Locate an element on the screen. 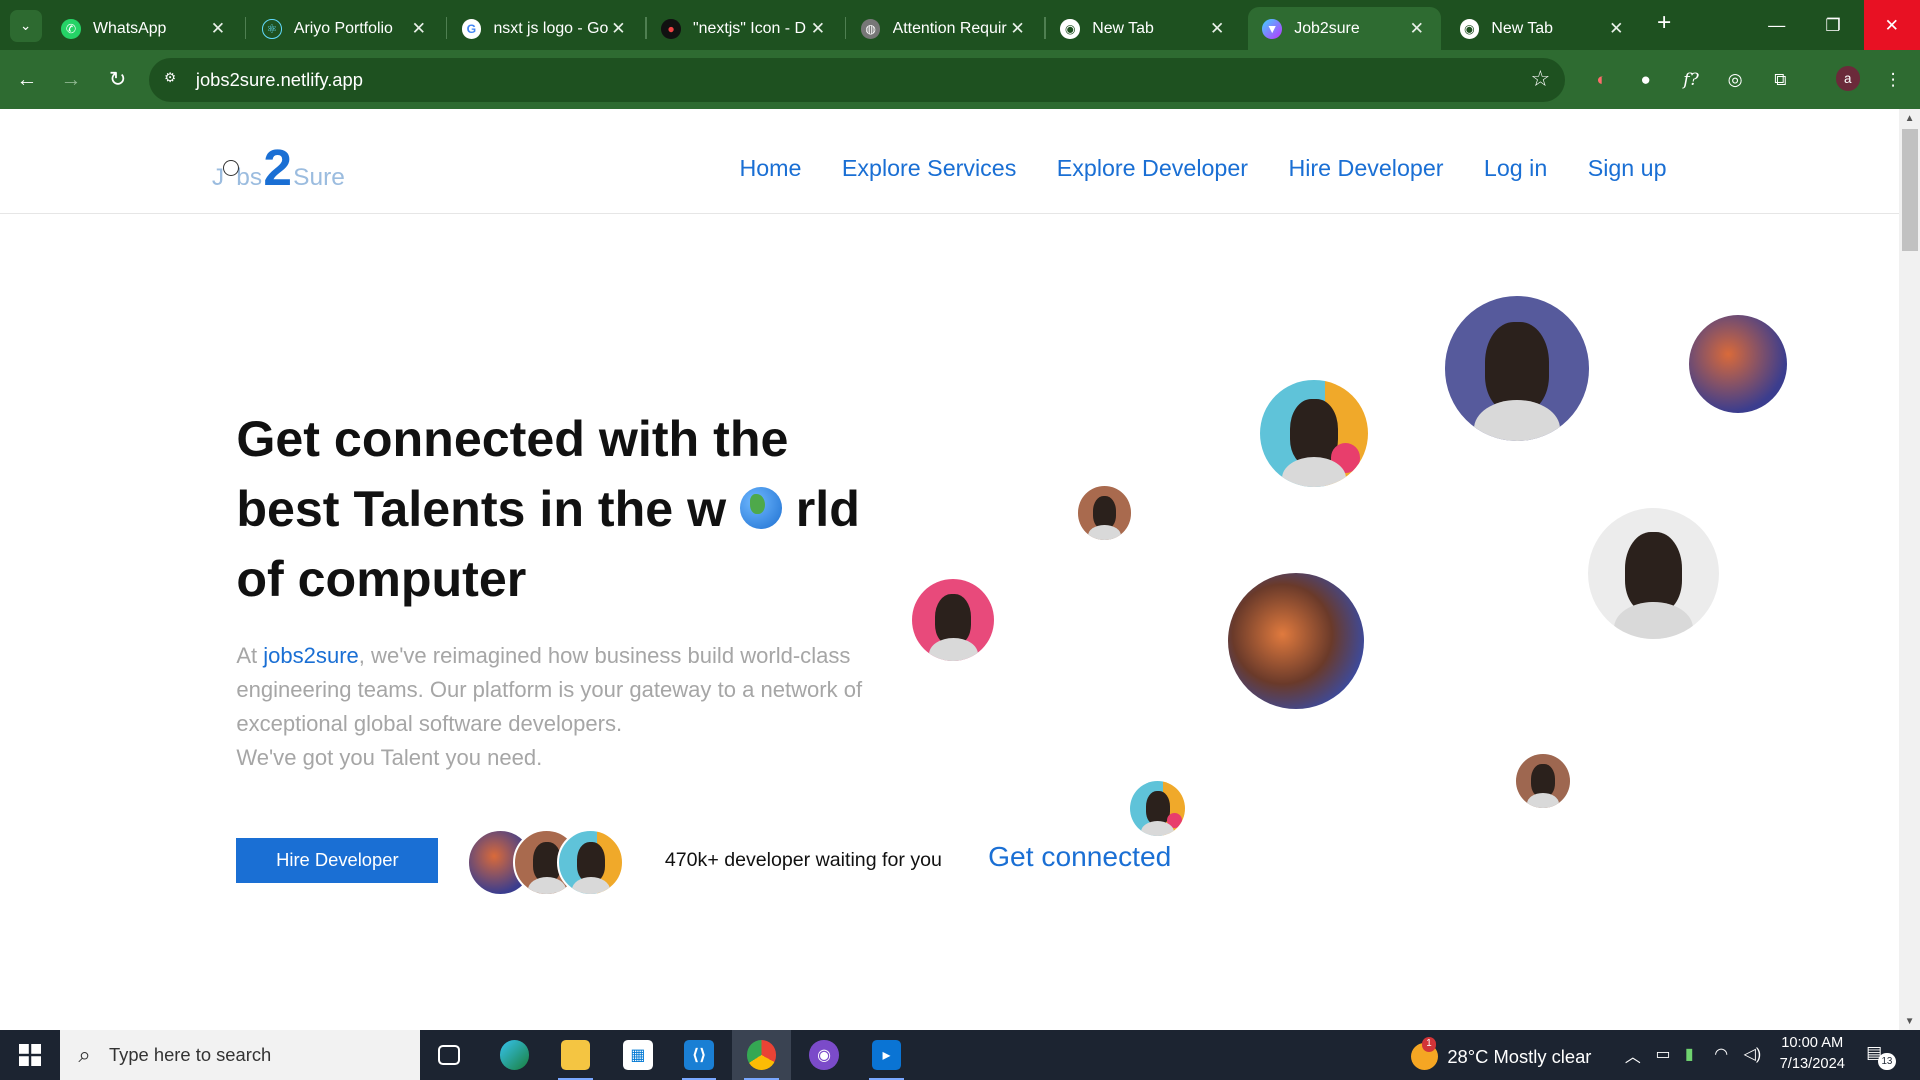 The image size is (1920, 1080). logo-text-middle: bs is located at coordinates (249, 178).